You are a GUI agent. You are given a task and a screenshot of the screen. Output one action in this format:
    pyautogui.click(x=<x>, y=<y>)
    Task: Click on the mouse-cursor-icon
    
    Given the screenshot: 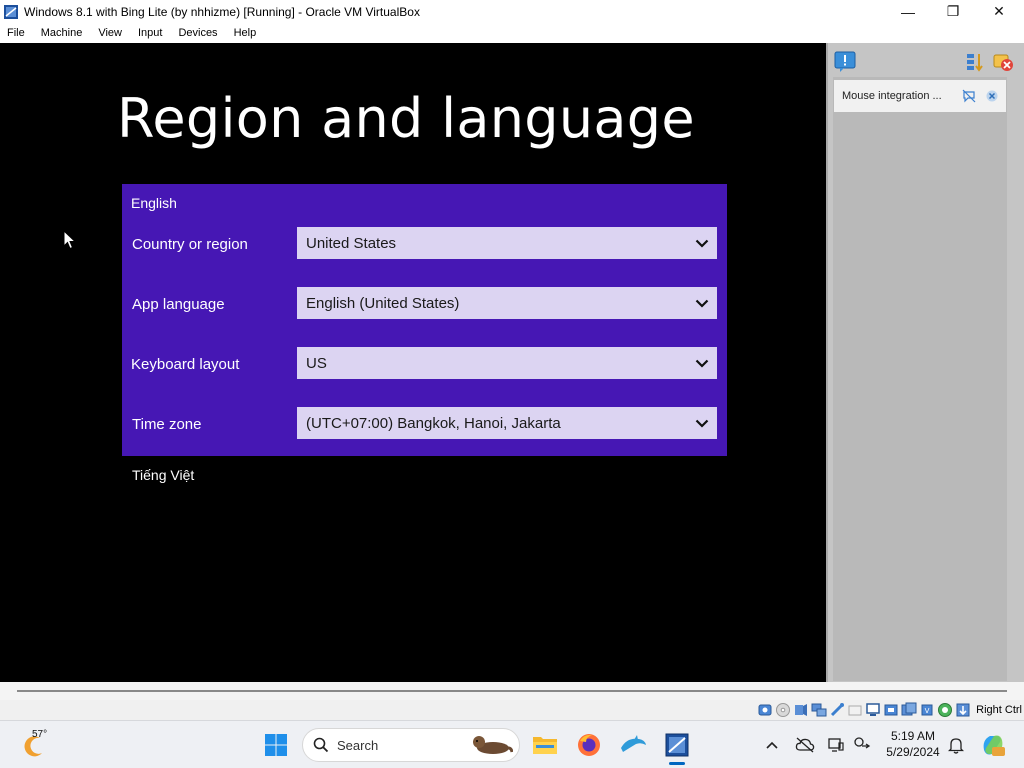 What is the action you would take?
    pyautogui.click(x=70, y=242)
    